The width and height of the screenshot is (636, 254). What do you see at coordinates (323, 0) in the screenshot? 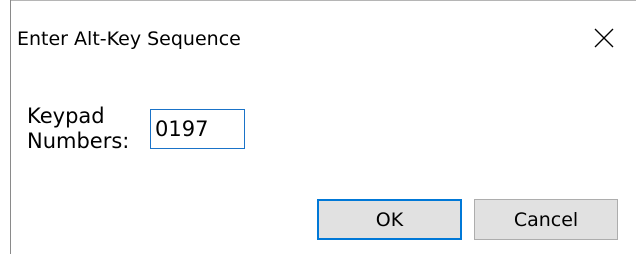
I see `dialog-top-border` at bounding box center [323, 0].